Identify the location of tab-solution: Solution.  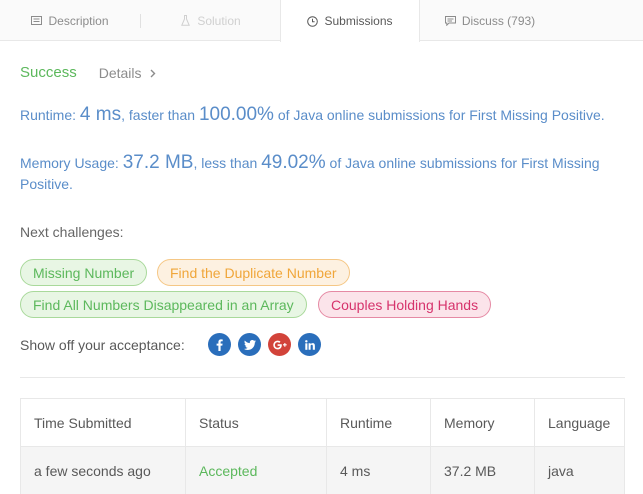
(210, 20).